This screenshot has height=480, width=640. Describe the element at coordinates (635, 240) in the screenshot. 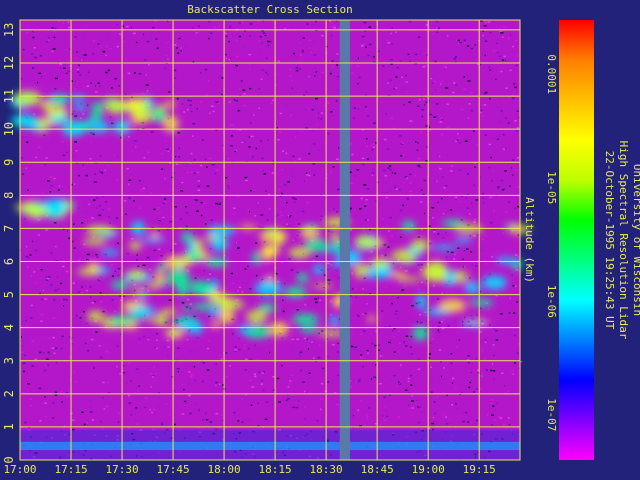

I see `annotation-line1: University of Wisconsin` at that location.